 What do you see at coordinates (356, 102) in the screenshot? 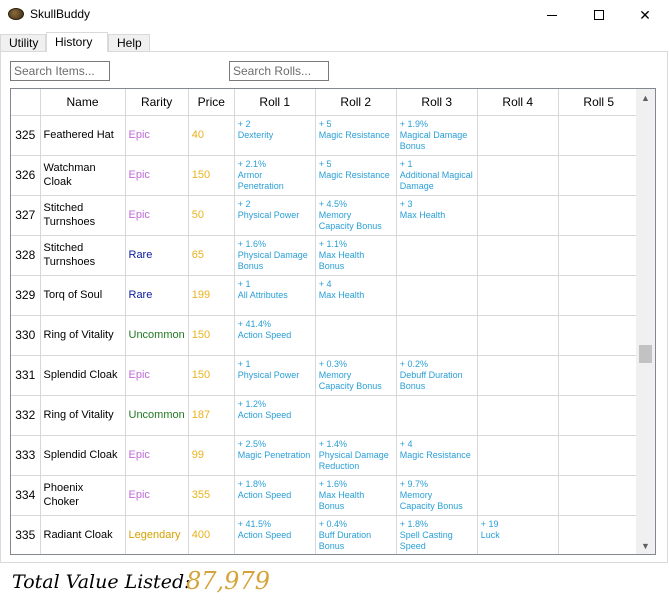
I see `column-header-roll-2: Roll 2` at bounding box center [356, 102].